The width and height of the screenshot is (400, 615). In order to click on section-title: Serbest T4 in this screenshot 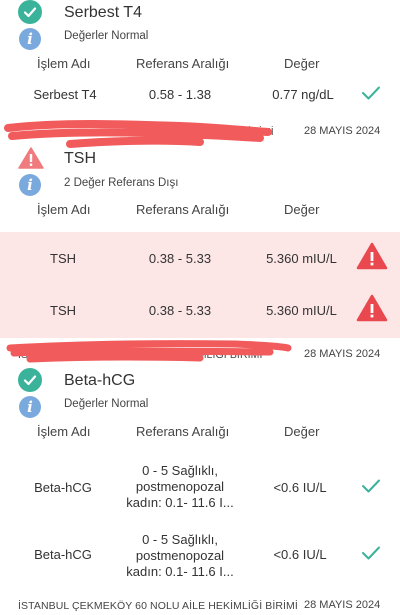, I will do `click(103, 12)`.